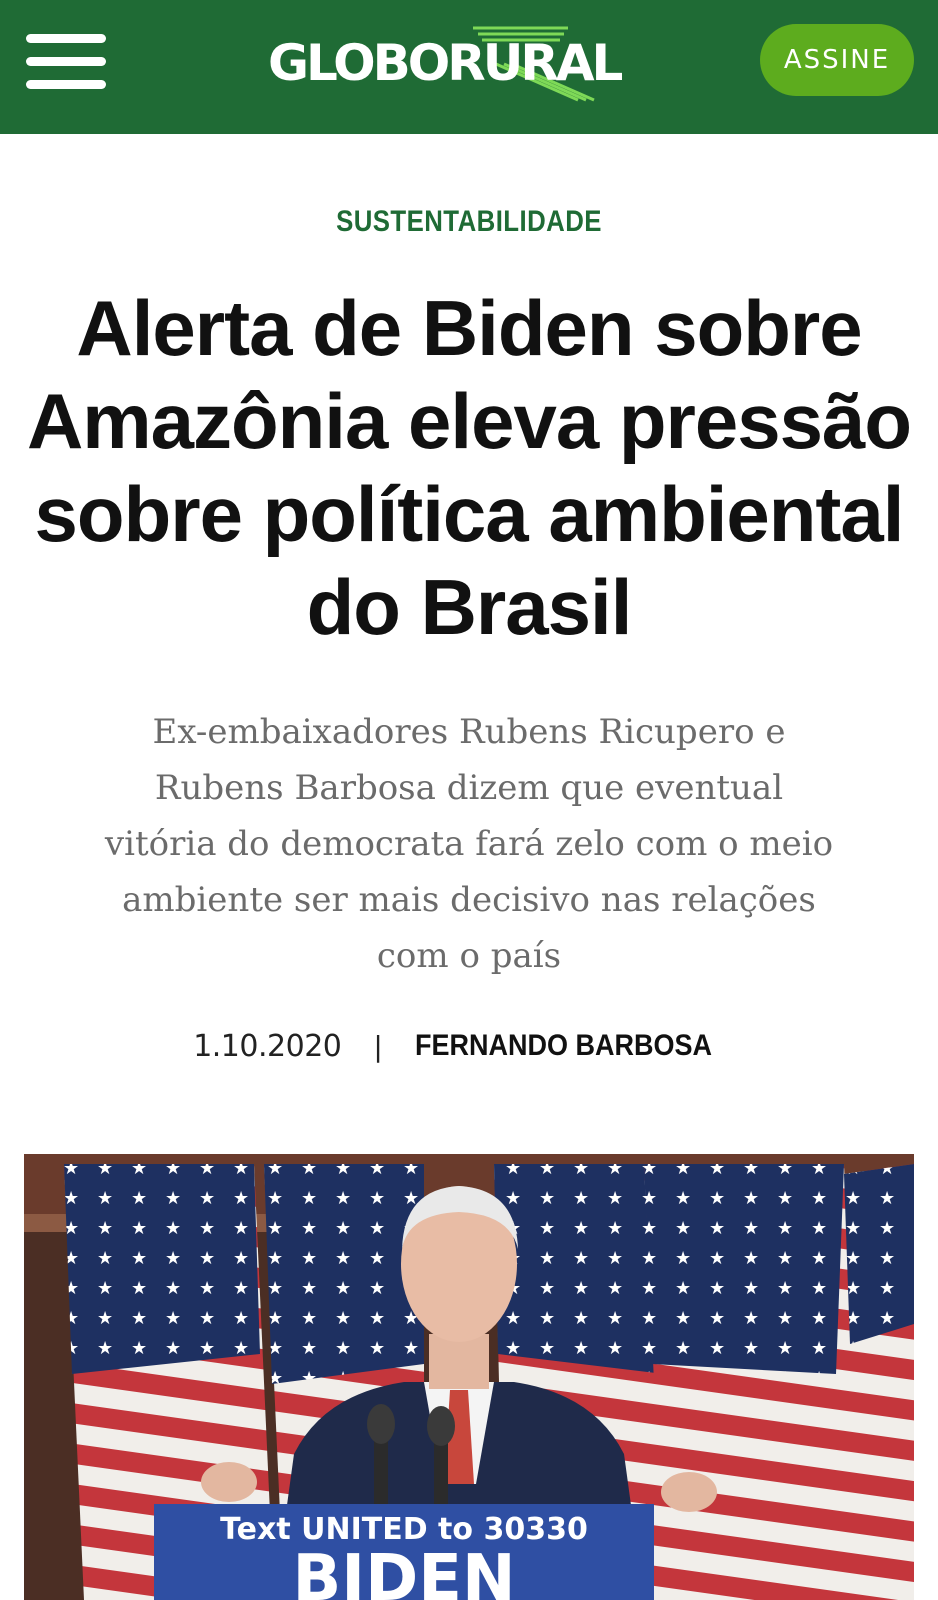 The height and width of the screenshot is (1600, 938). What do you see at coordinates (563, 1046) in the screenshot?
I see `author-name: FERNANDO BARBOSA` at bounding box center [563, 1046].